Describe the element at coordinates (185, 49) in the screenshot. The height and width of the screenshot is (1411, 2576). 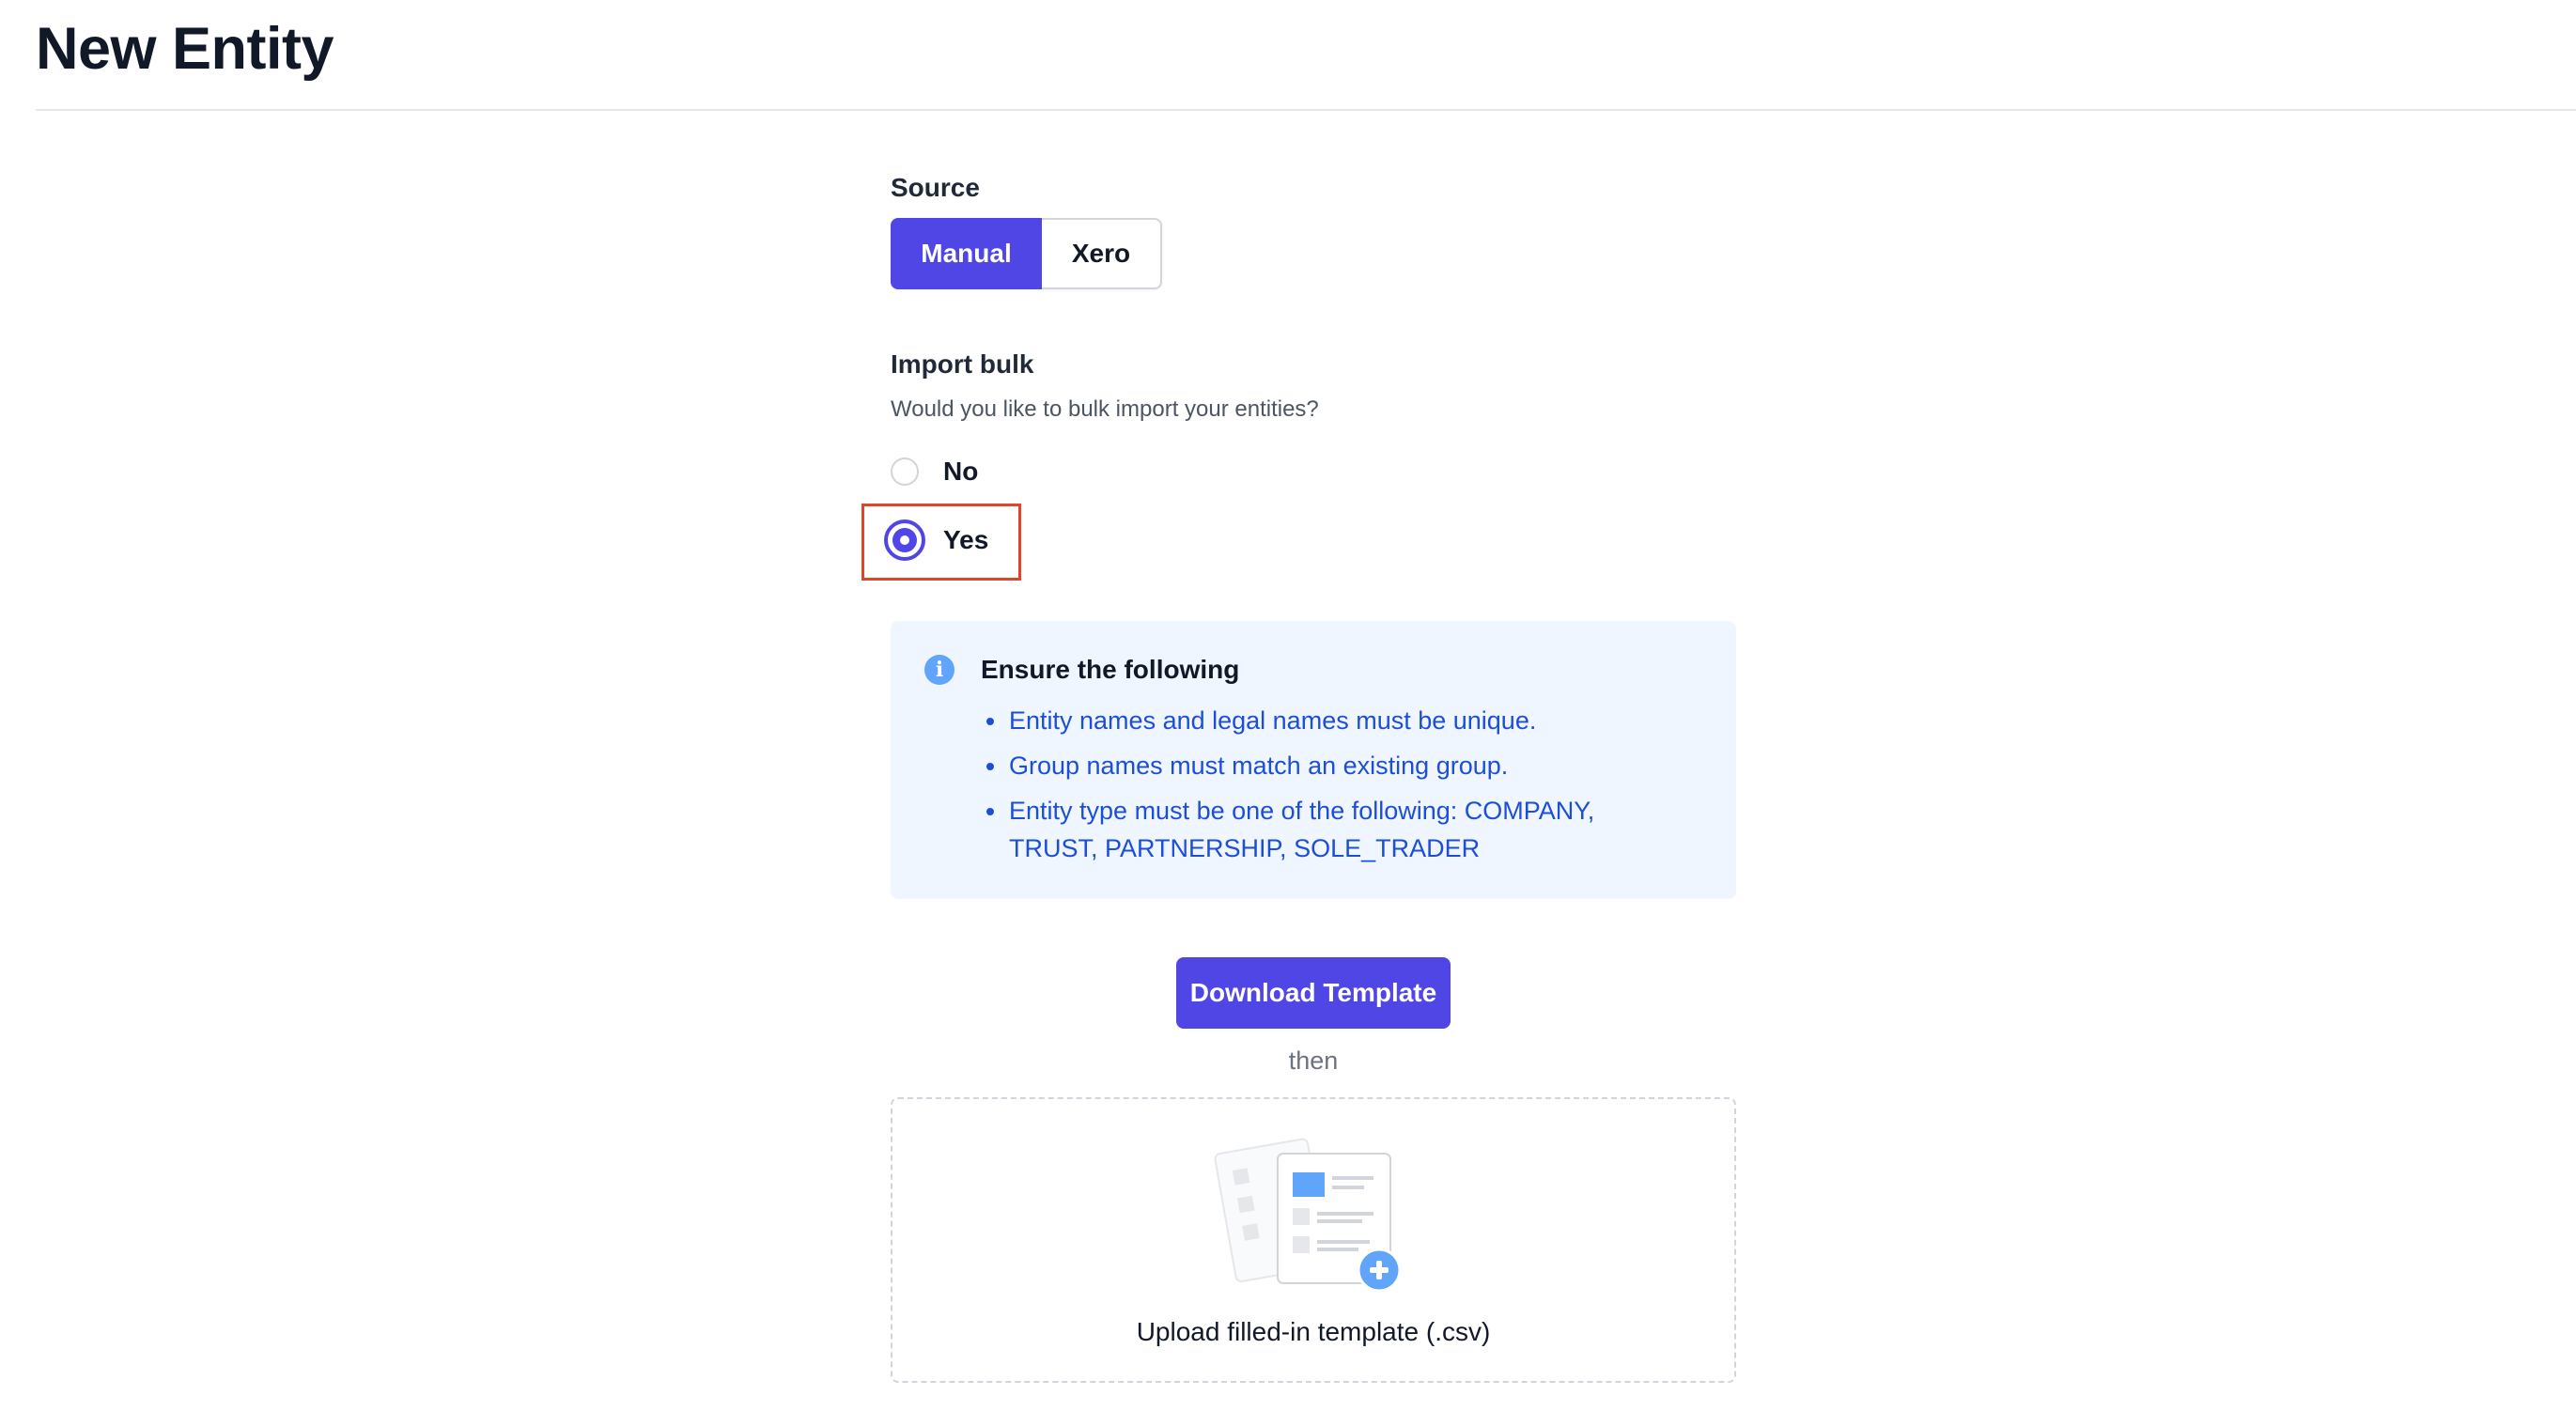
I see `page-title: New Entity` at that location.